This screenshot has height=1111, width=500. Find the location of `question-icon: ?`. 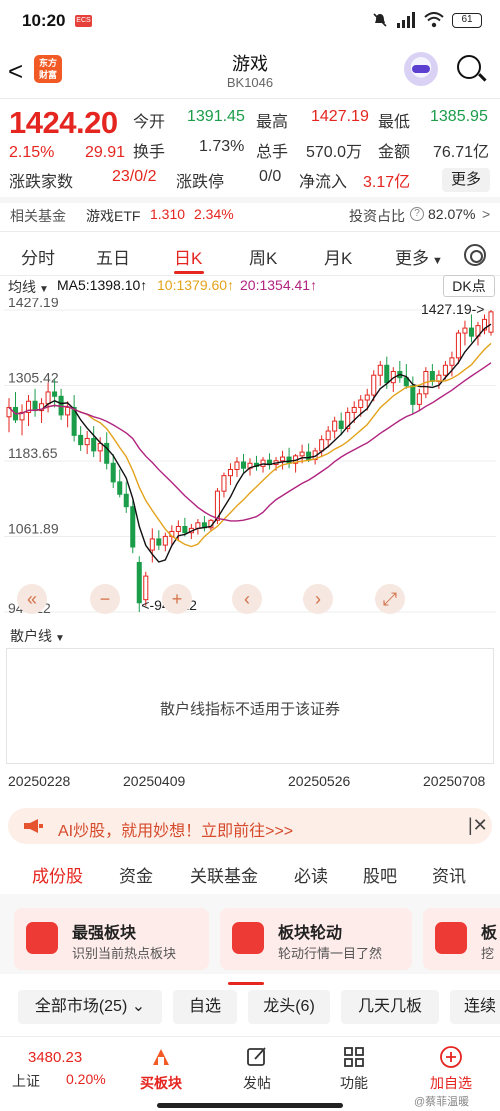

question-icon: ? is located at coordinates (417, 214).